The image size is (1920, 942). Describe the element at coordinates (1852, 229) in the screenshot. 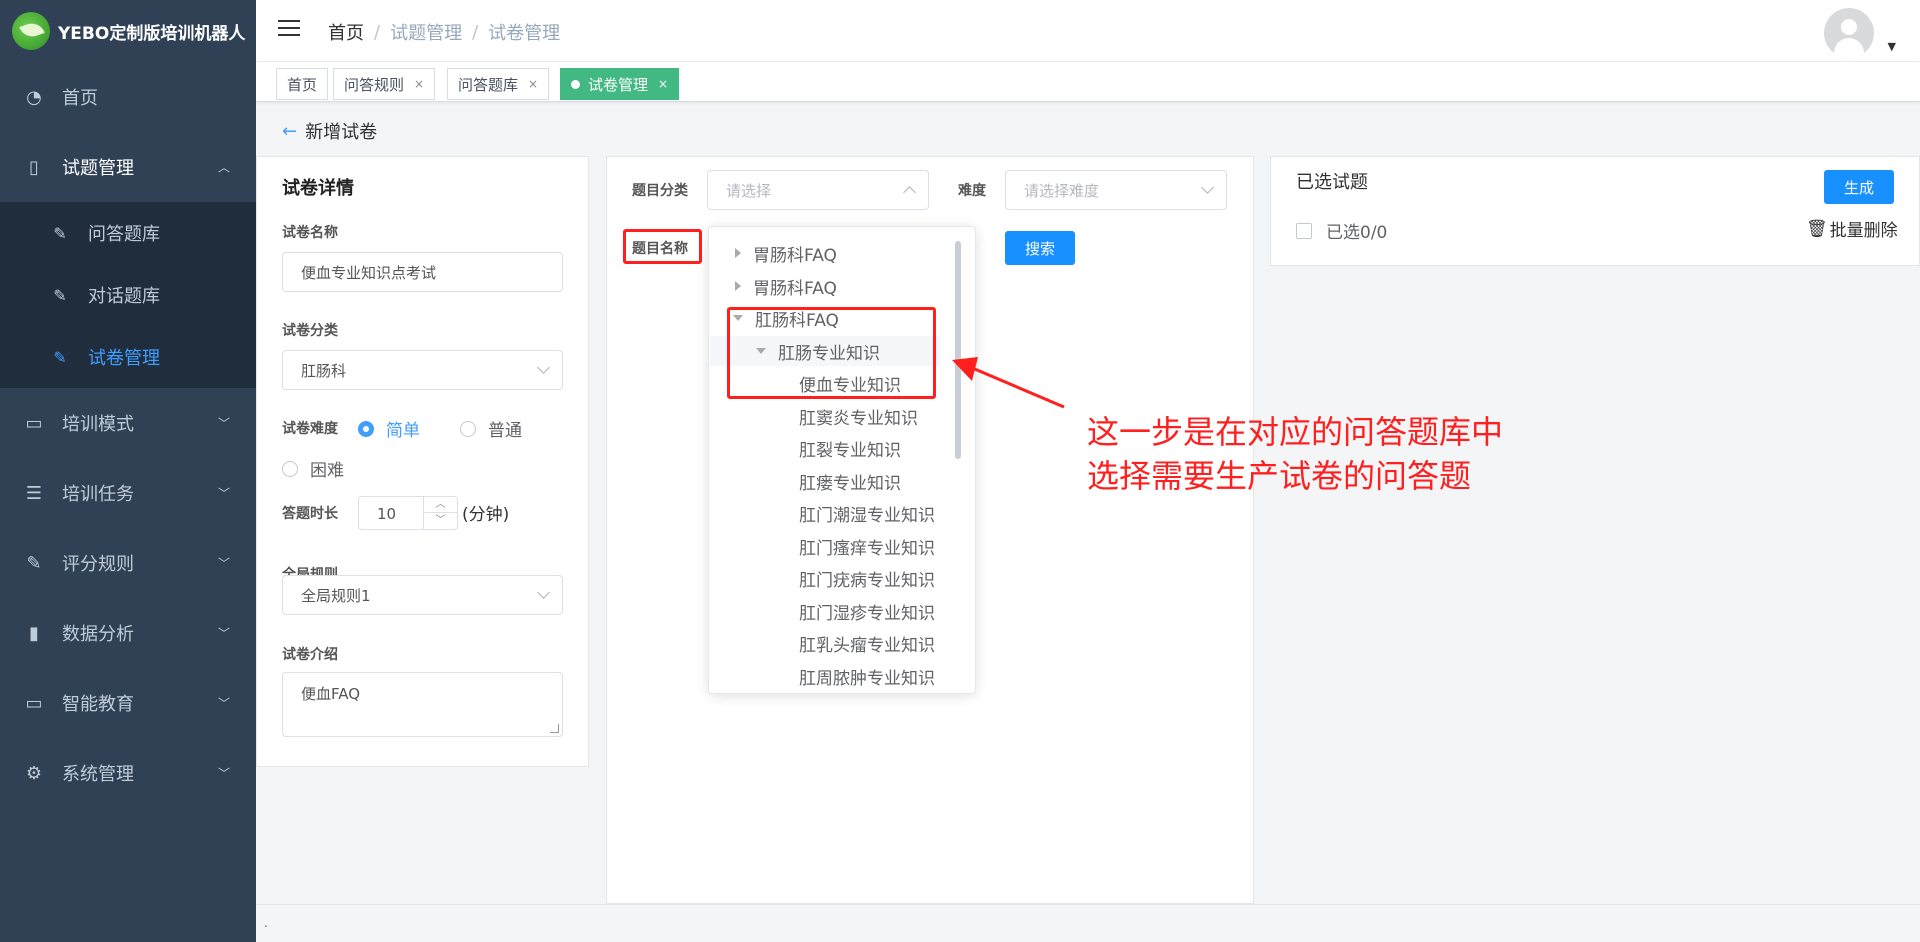

I see `batch-delete-button: 🗑 批量删除` at that location.